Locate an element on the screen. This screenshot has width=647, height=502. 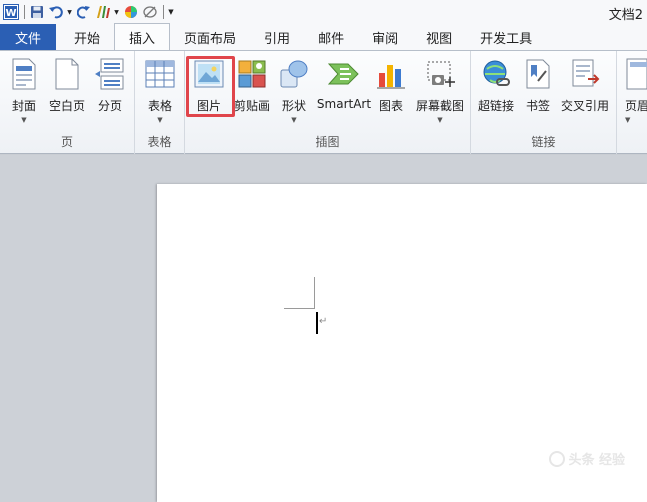
format-painter-icon is located at coordinates (102, 12).